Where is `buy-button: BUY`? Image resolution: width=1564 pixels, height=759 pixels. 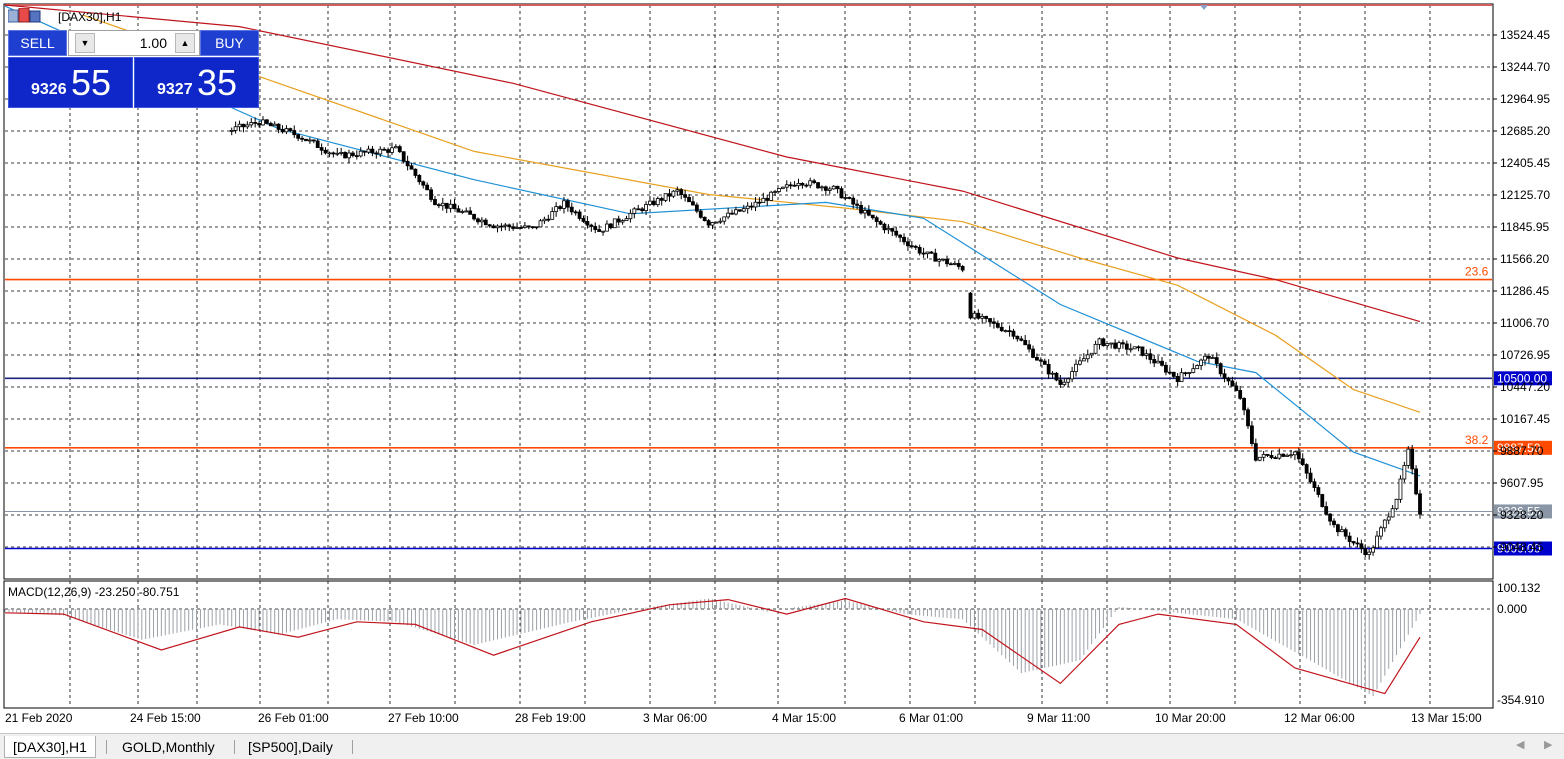 buy-button: BUY is located at coordinates (229, 43).